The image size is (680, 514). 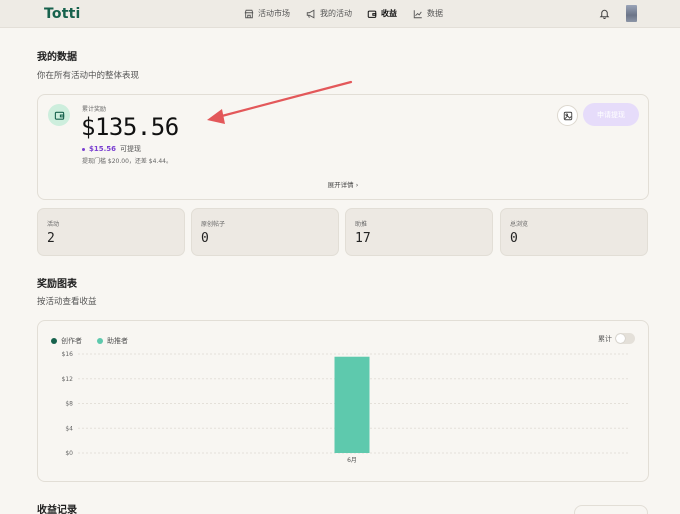 What do you see at coordinates (68, 379) in the screenshot?
I see `y-tick-label: $12` at bounding box center [68, 379].